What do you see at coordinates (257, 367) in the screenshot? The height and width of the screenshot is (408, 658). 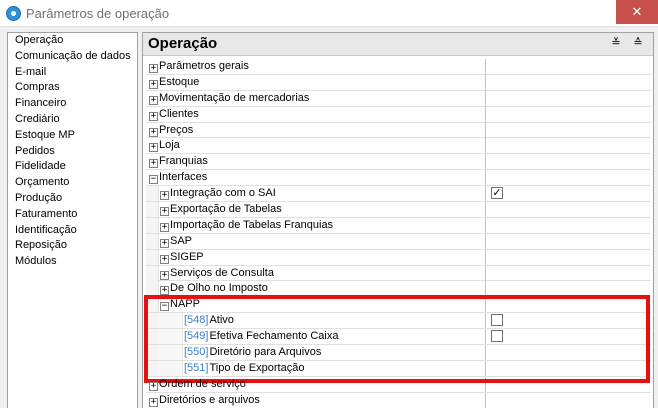 I see `row-label: Tipo de Exportação` at bounding box center [257, 367].